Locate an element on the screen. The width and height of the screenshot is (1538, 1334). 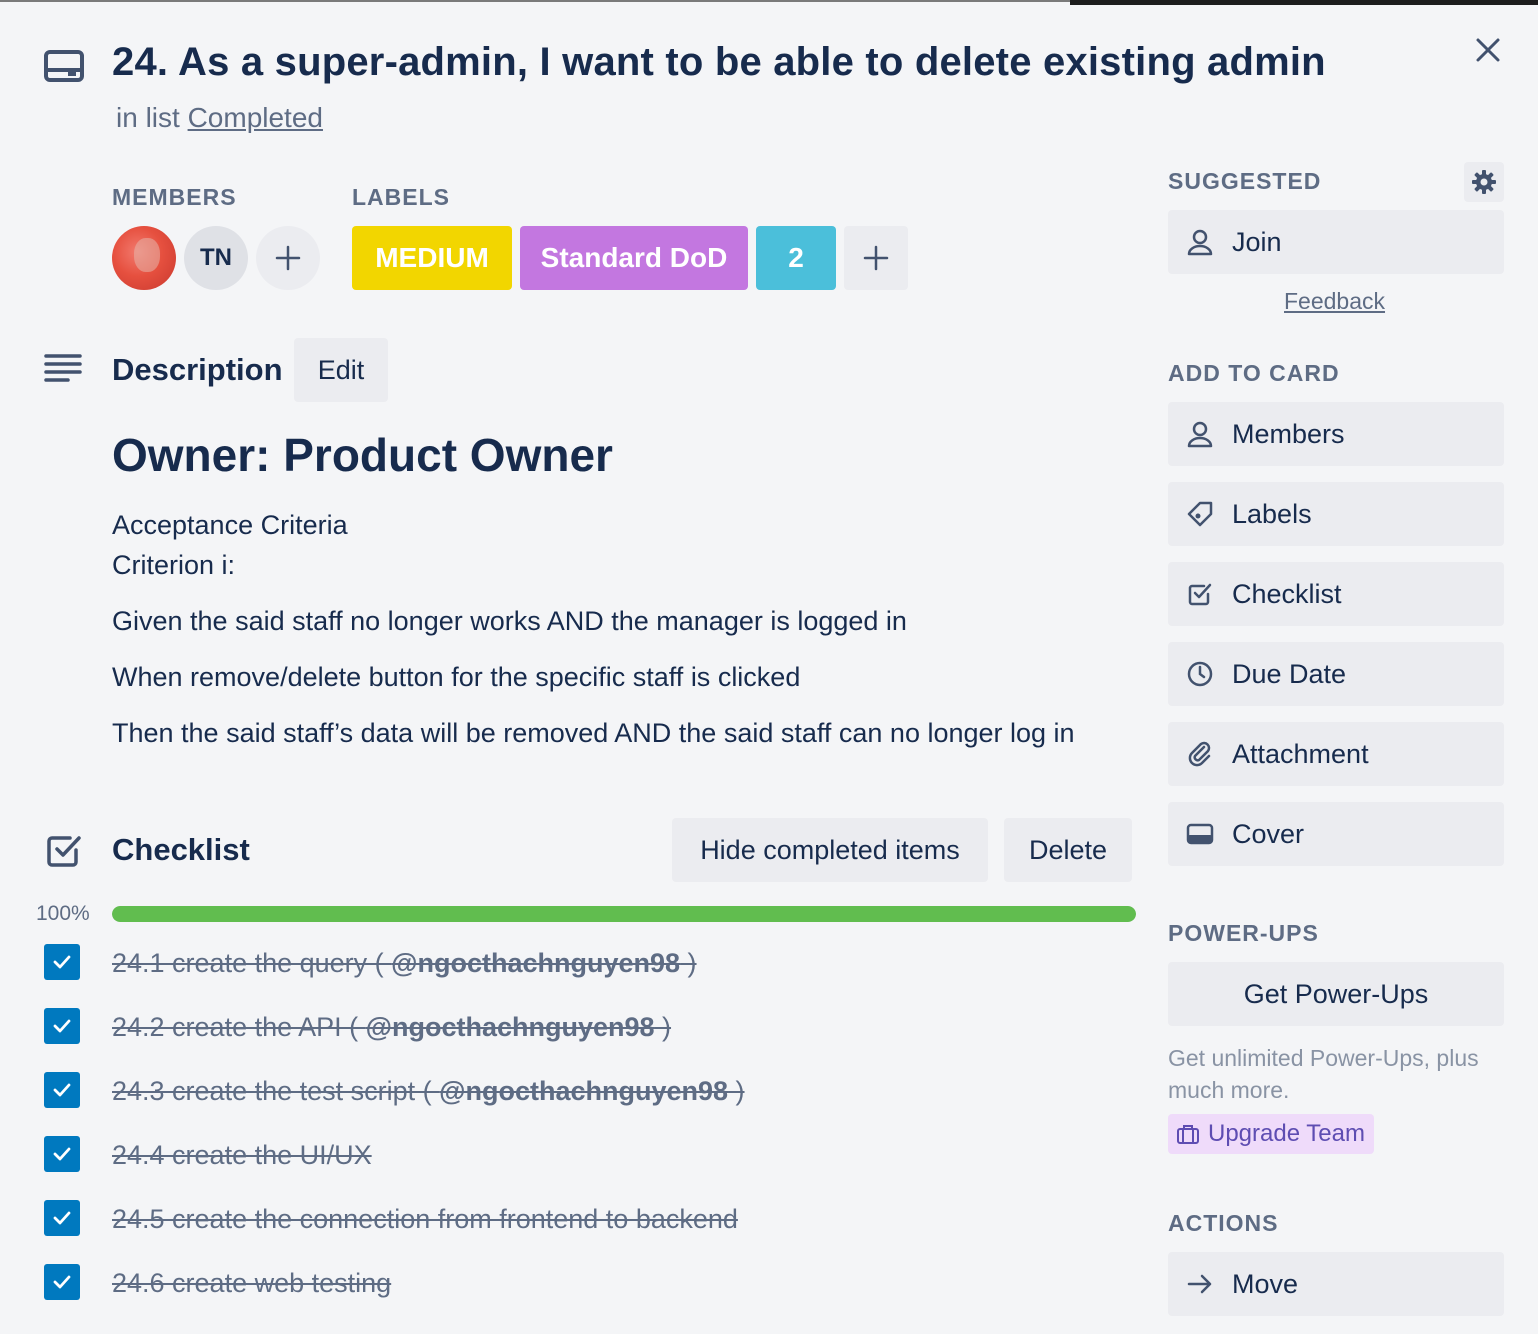
checklist-item-label: 24.6 create web testing is located at coordinates (252, 1283).